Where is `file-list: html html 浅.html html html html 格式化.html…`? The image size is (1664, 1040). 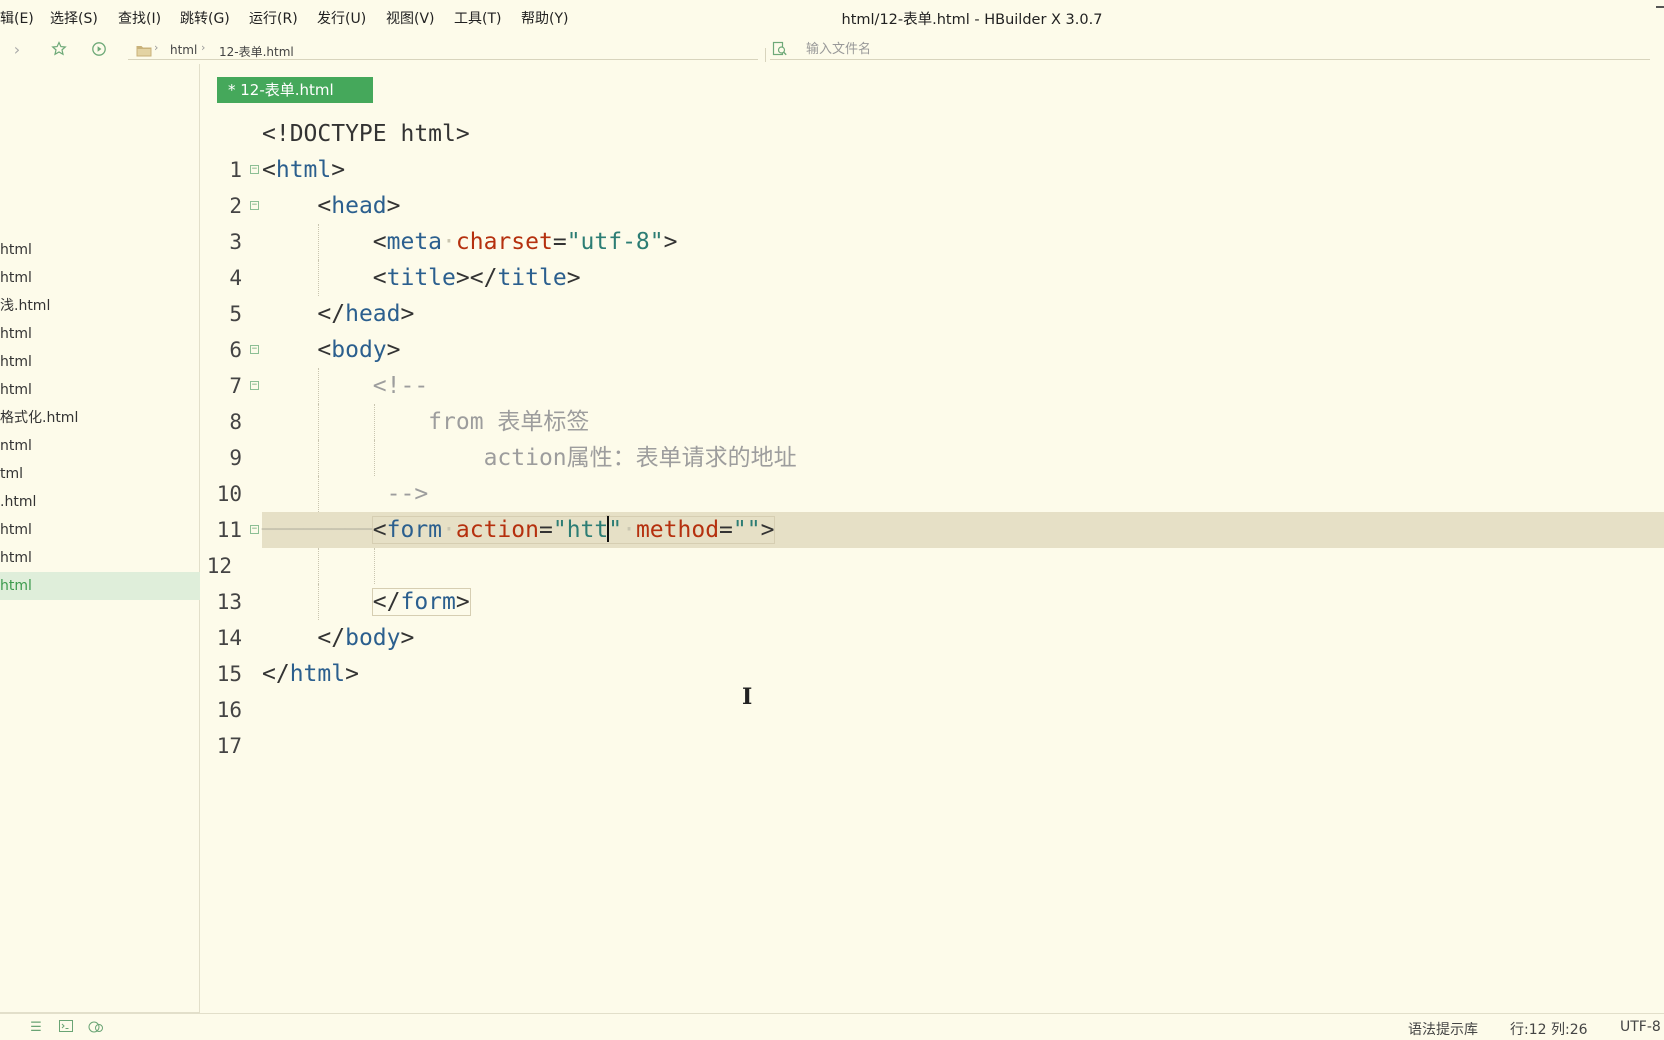
file-list: html html 浅.html html html html 格式化.html… is located at coordinates (100, 418).